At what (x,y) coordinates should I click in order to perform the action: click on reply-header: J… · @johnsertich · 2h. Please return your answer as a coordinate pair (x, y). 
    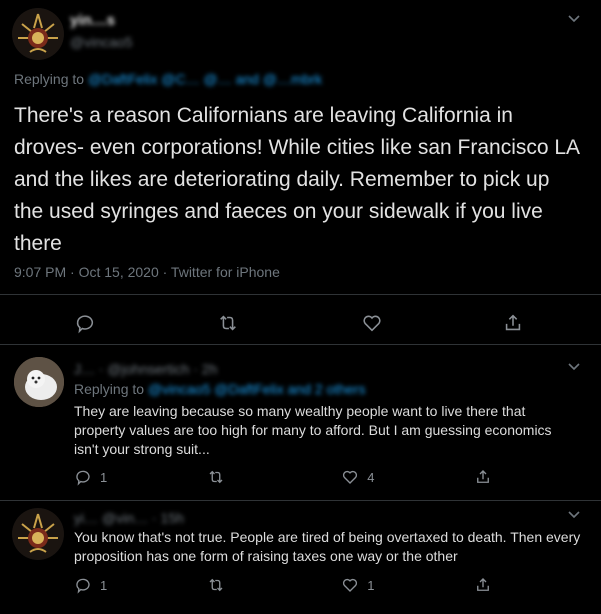
    Looking at the image, I should click on (145, 369).